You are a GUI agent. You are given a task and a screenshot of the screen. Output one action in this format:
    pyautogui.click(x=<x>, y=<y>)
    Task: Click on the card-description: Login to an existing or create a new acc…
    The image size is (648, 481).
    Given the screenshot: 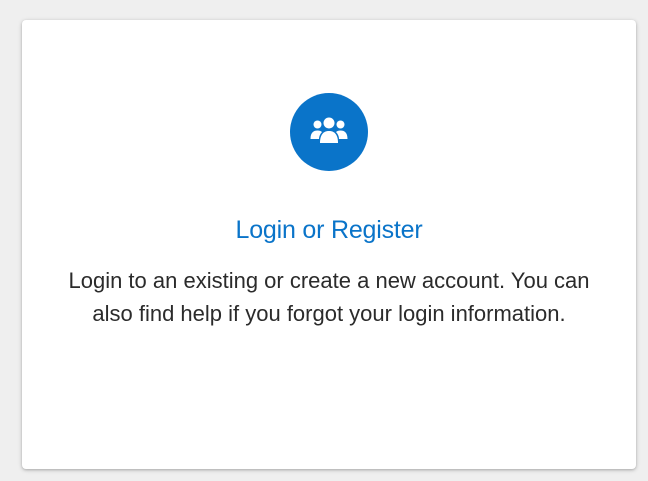 What is the action you would take?
    pyautogui.click(x=329, y=297)
    